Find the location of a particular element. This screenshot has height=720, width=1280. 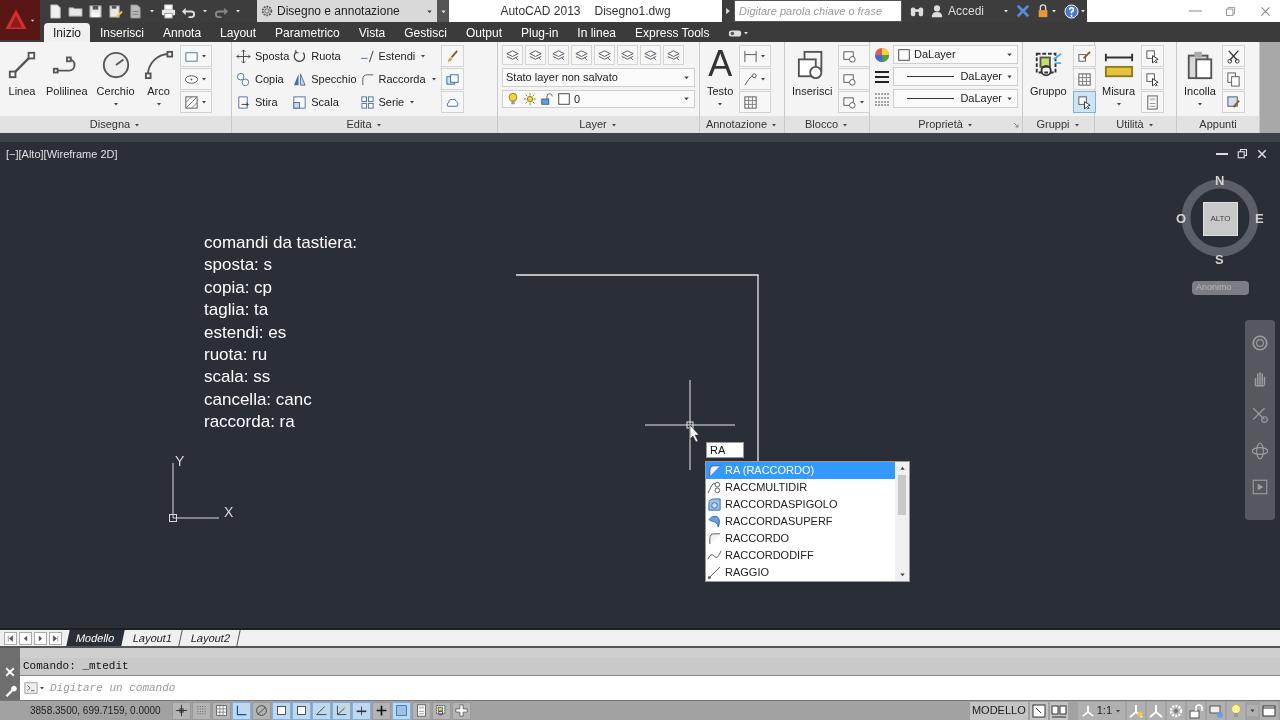

note-line: comandi da tastiera: is located at coordinates (281, 243).